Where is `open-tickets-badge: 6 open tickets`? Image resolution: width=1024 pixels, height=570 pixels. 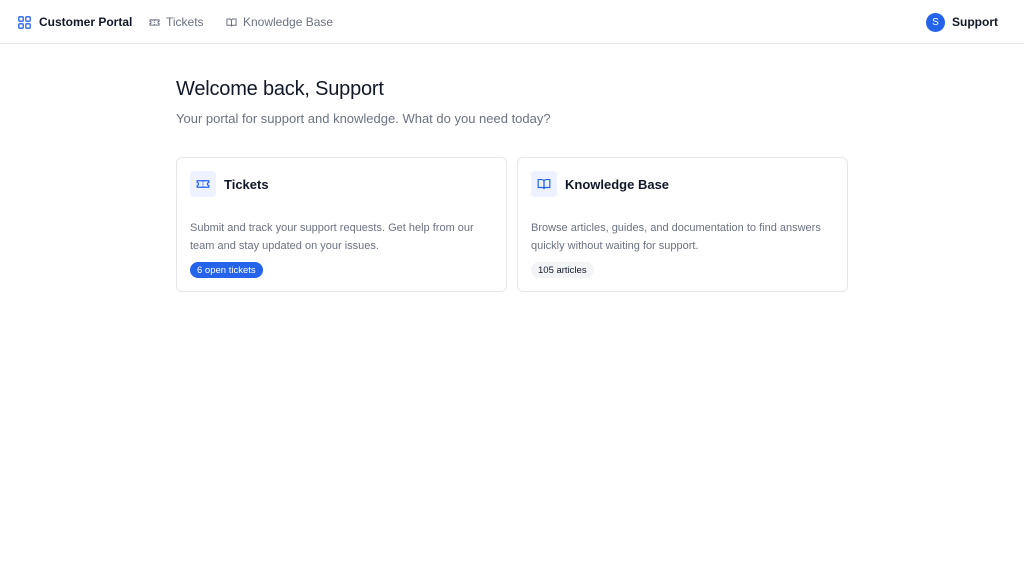
open-tickets-badge: 6 open tickets is located at coordinates (226, 270).